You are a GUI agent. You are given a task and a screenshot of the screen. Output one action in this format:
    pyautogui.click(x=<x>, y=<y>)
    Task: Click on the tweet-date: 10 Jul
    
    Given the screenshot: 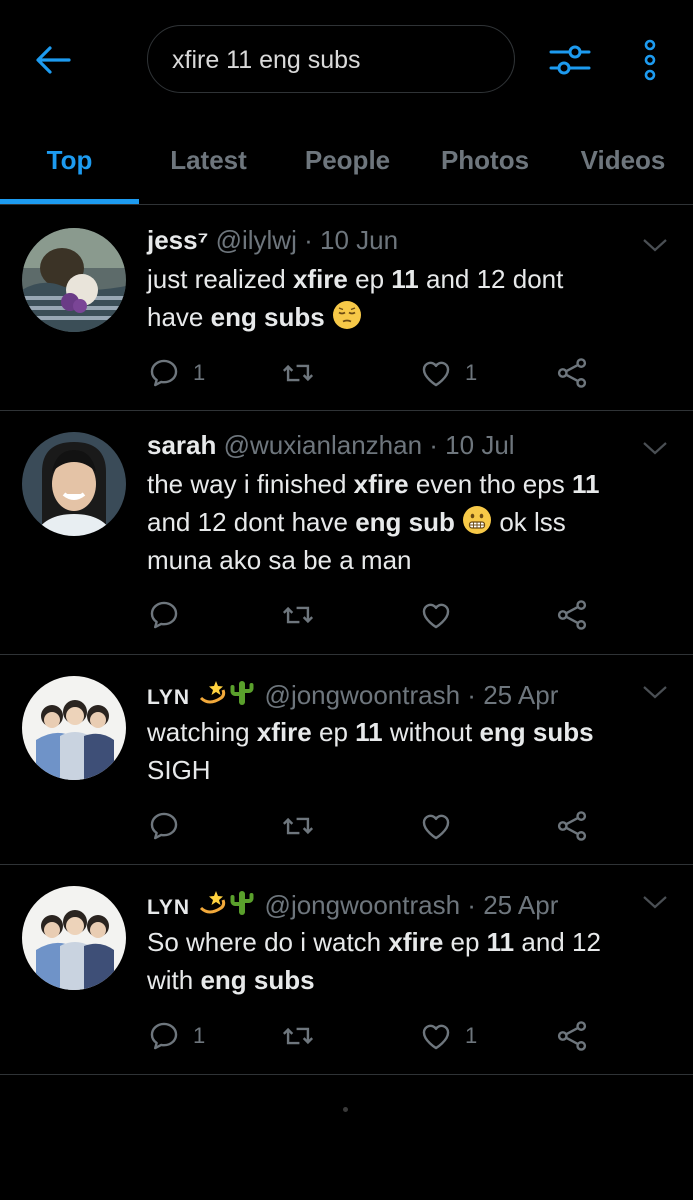 What is the action you would take?
    pyautogui.click(x=479, y=445)
    